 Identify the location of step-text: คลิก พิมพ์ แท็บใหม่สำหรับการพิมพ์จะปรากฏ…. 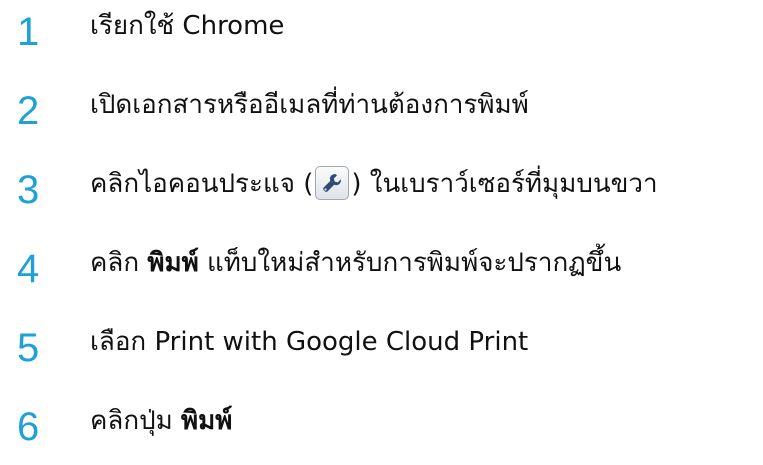
(355, 263).